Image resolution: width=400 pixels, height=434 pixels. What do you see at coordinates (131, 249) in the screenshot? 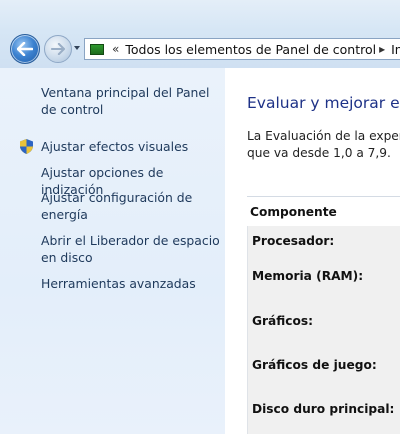
I see `sidebar-link-disk-cleanup: Abrir el Liberador de espacio en disco` at bounding box center [131, 249].